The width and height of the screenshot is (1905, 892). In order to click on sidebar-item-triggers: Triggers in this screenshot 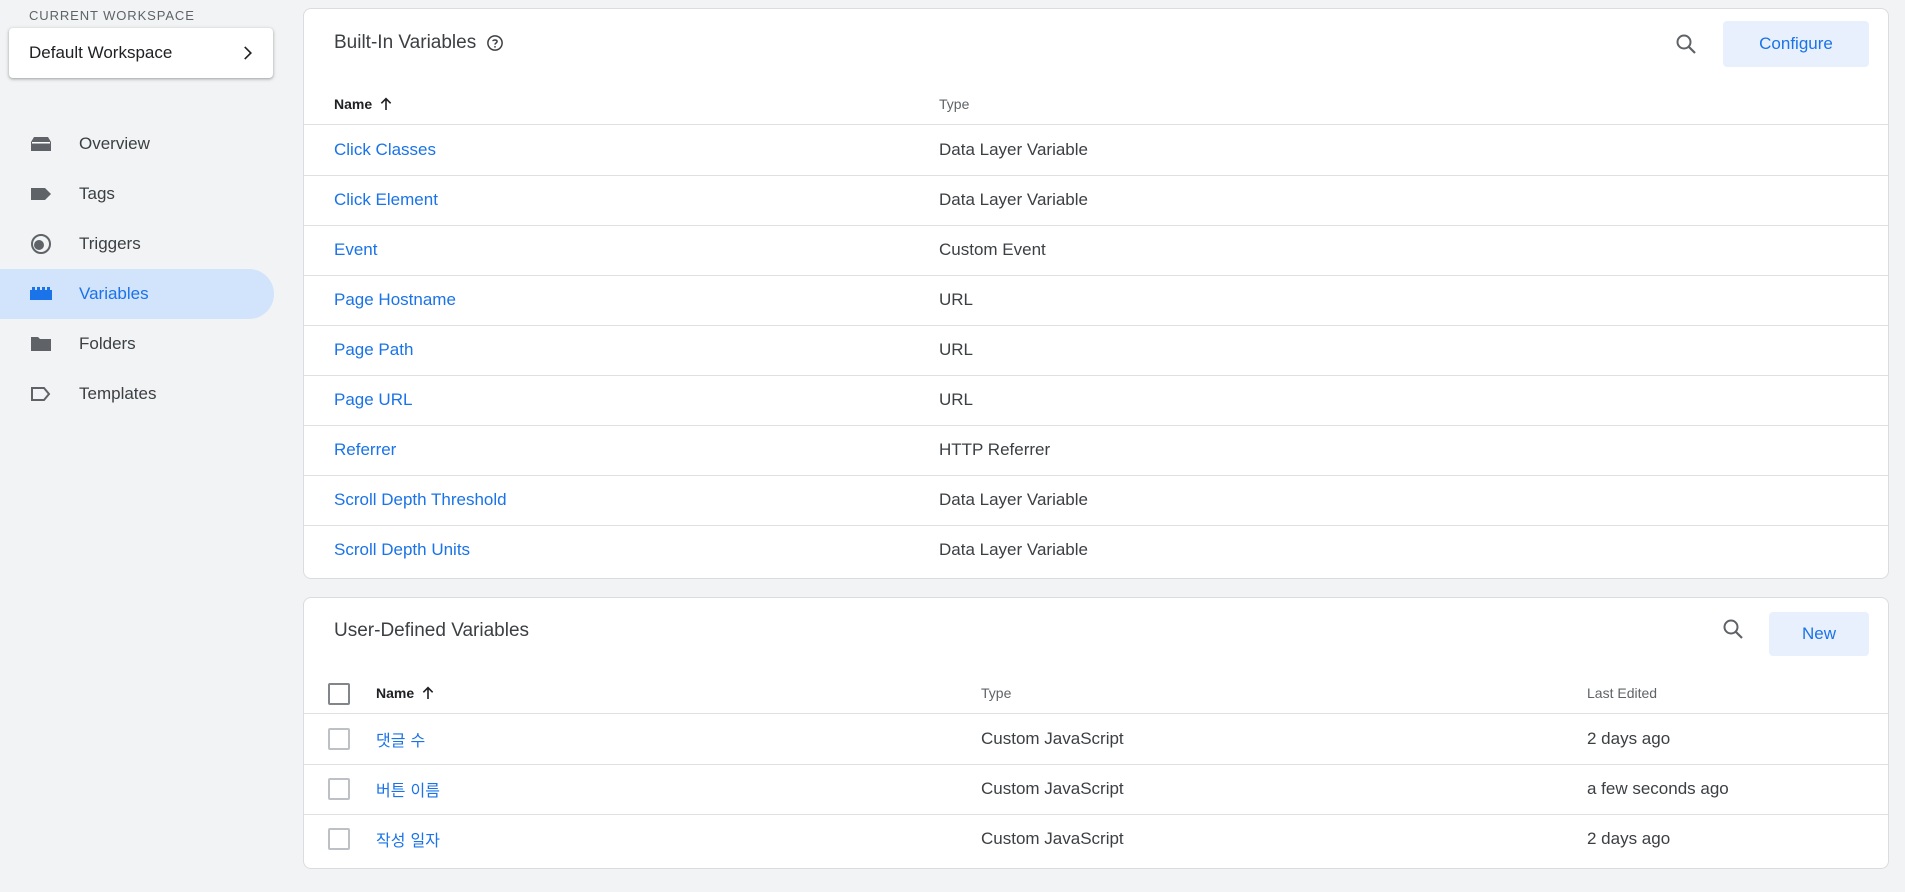, I will do `click(137, 244)`.